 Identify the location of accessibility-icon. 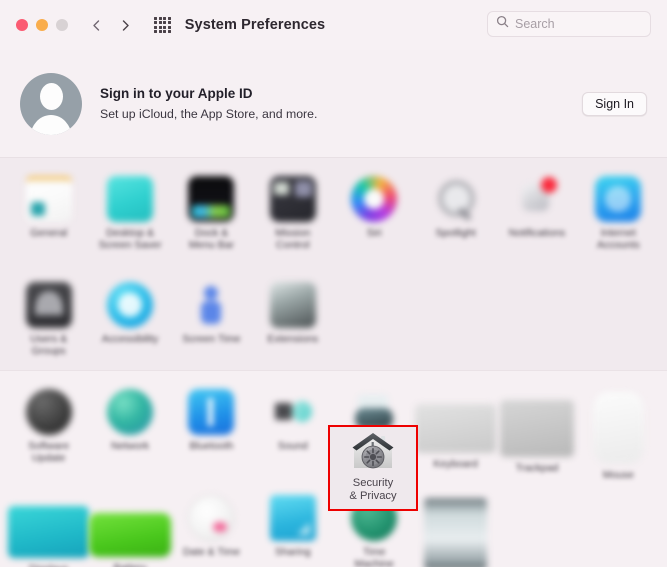
(130, 305).